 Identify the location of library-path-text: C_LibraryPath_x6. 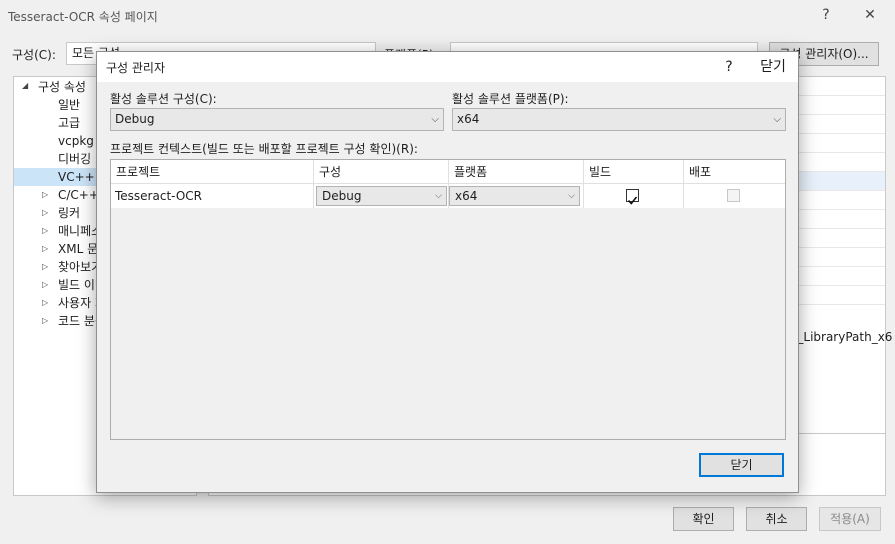
(841, 337).